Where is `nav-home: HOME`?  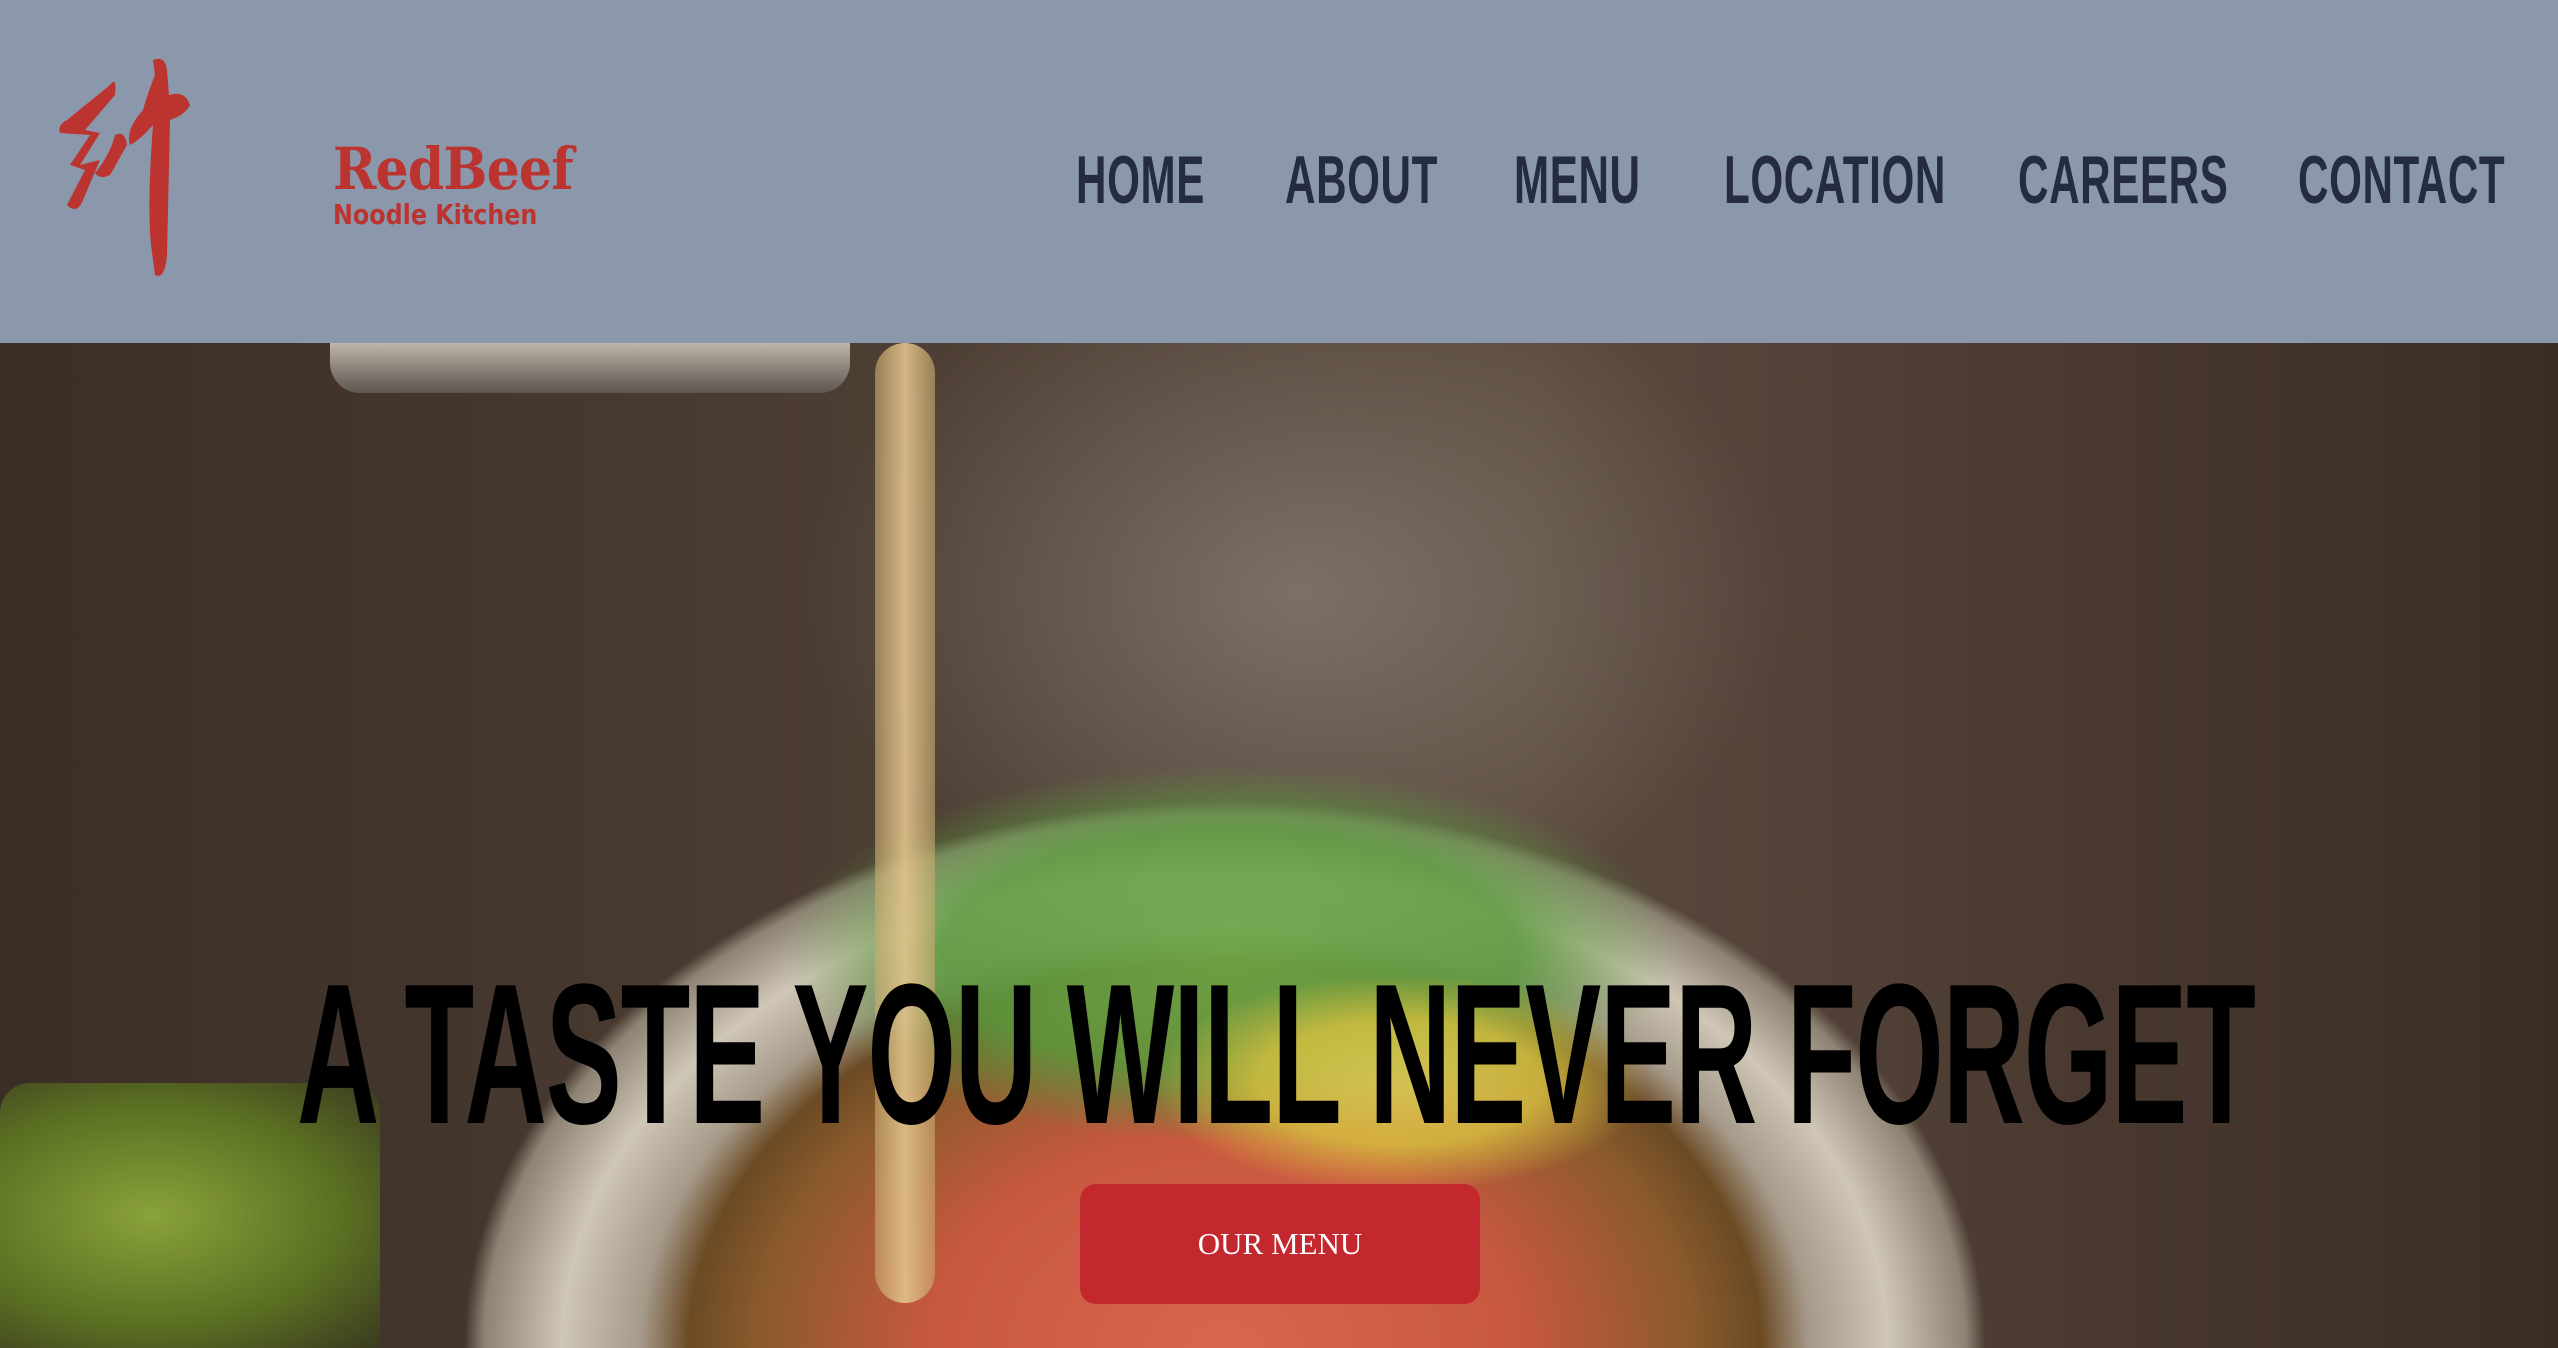
nav-home: HOME is located at coordinates (1140, 180).